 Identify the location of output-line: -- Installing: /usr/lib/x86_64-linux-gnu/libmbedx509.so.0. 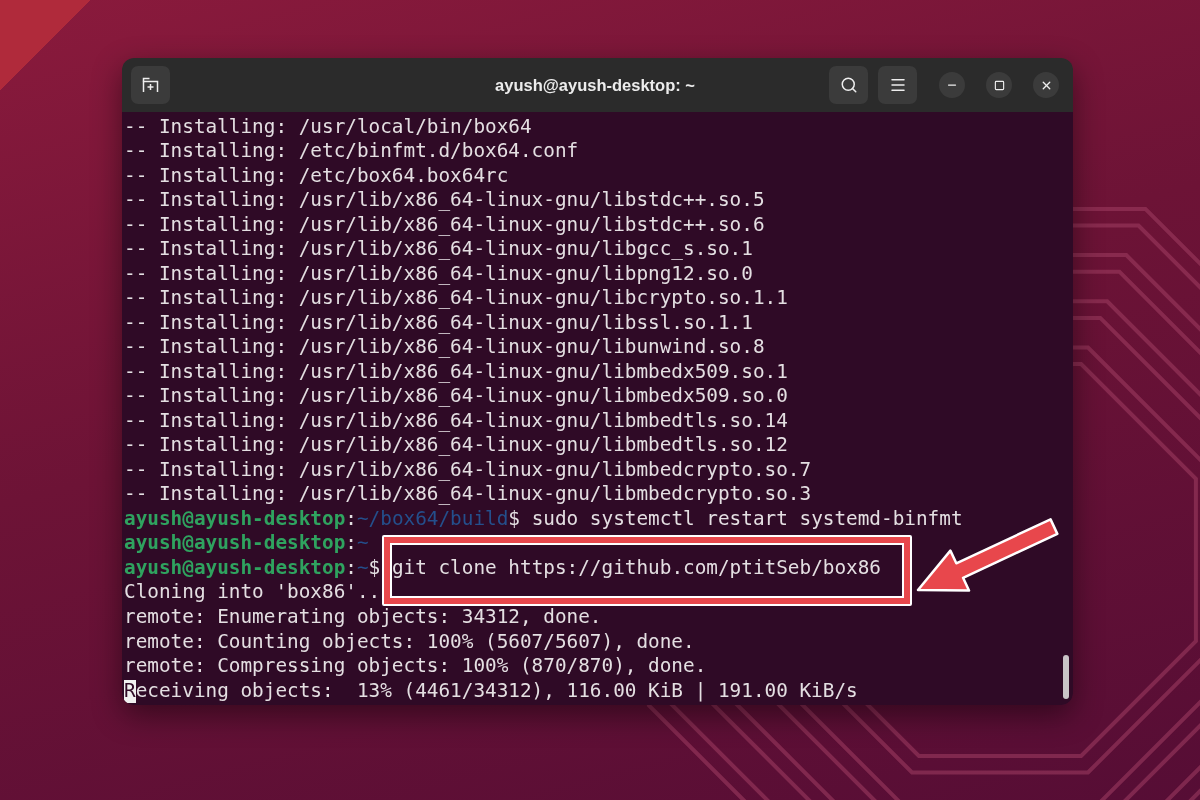
(456, 396).